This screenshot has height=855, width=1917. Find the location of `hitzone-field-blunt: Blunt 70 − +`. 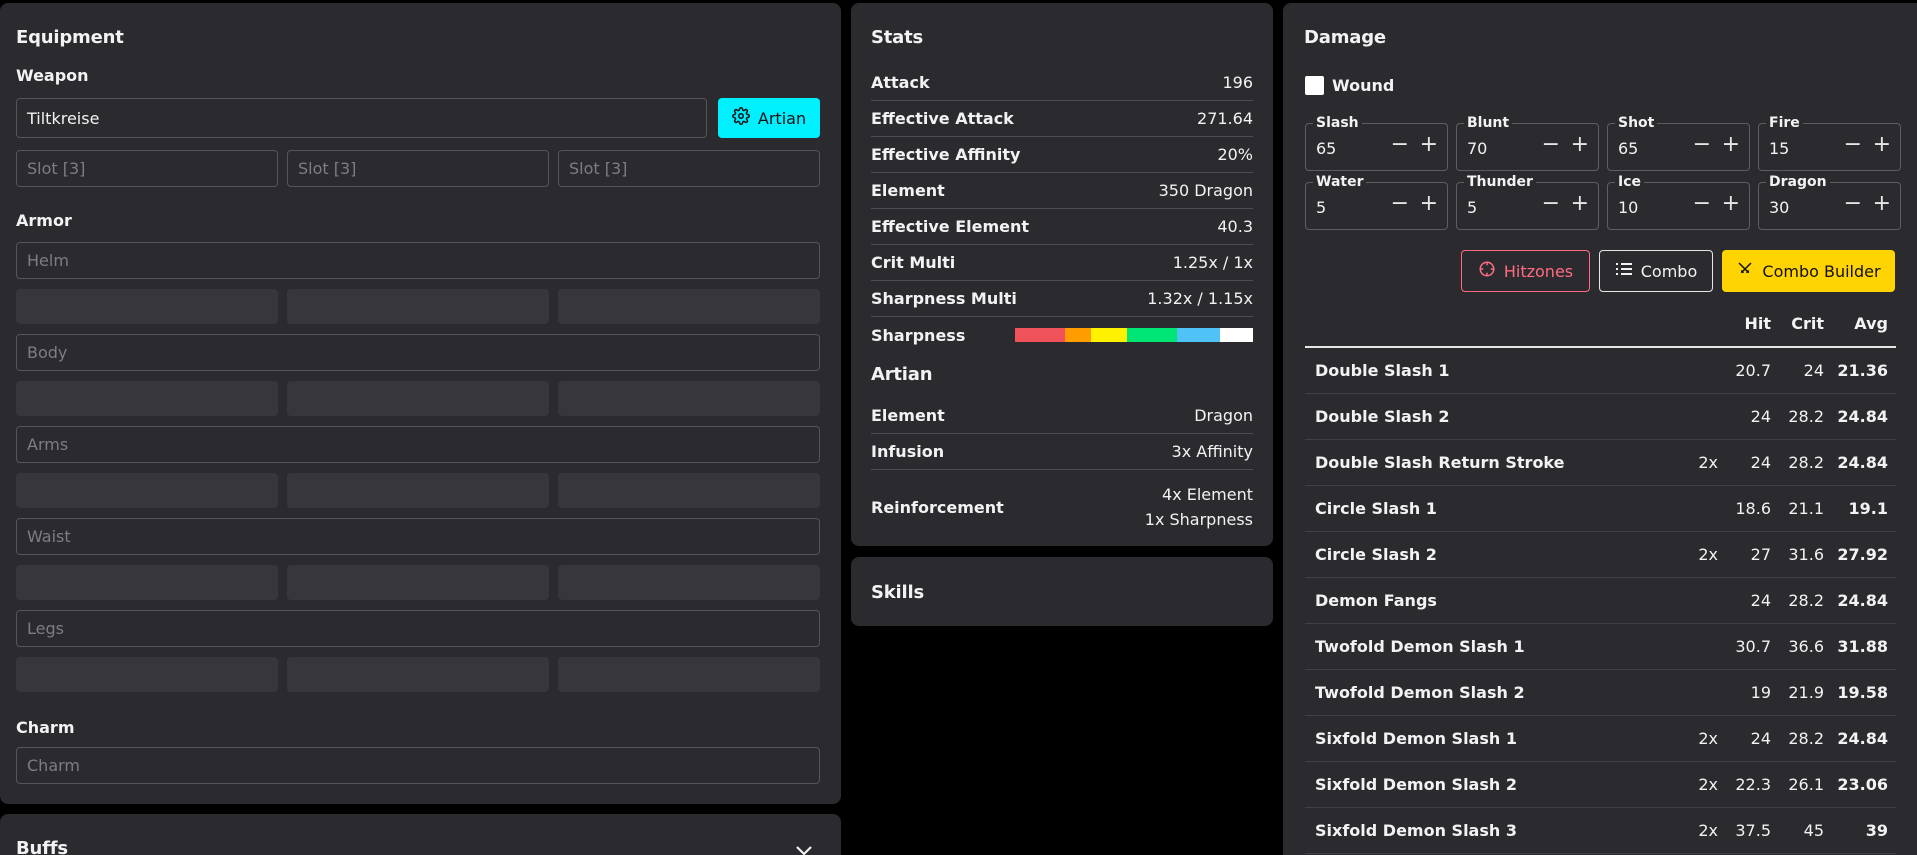

hitzone-field-blunt: Blunt 70 − + is located at coordinates (1527, 143).